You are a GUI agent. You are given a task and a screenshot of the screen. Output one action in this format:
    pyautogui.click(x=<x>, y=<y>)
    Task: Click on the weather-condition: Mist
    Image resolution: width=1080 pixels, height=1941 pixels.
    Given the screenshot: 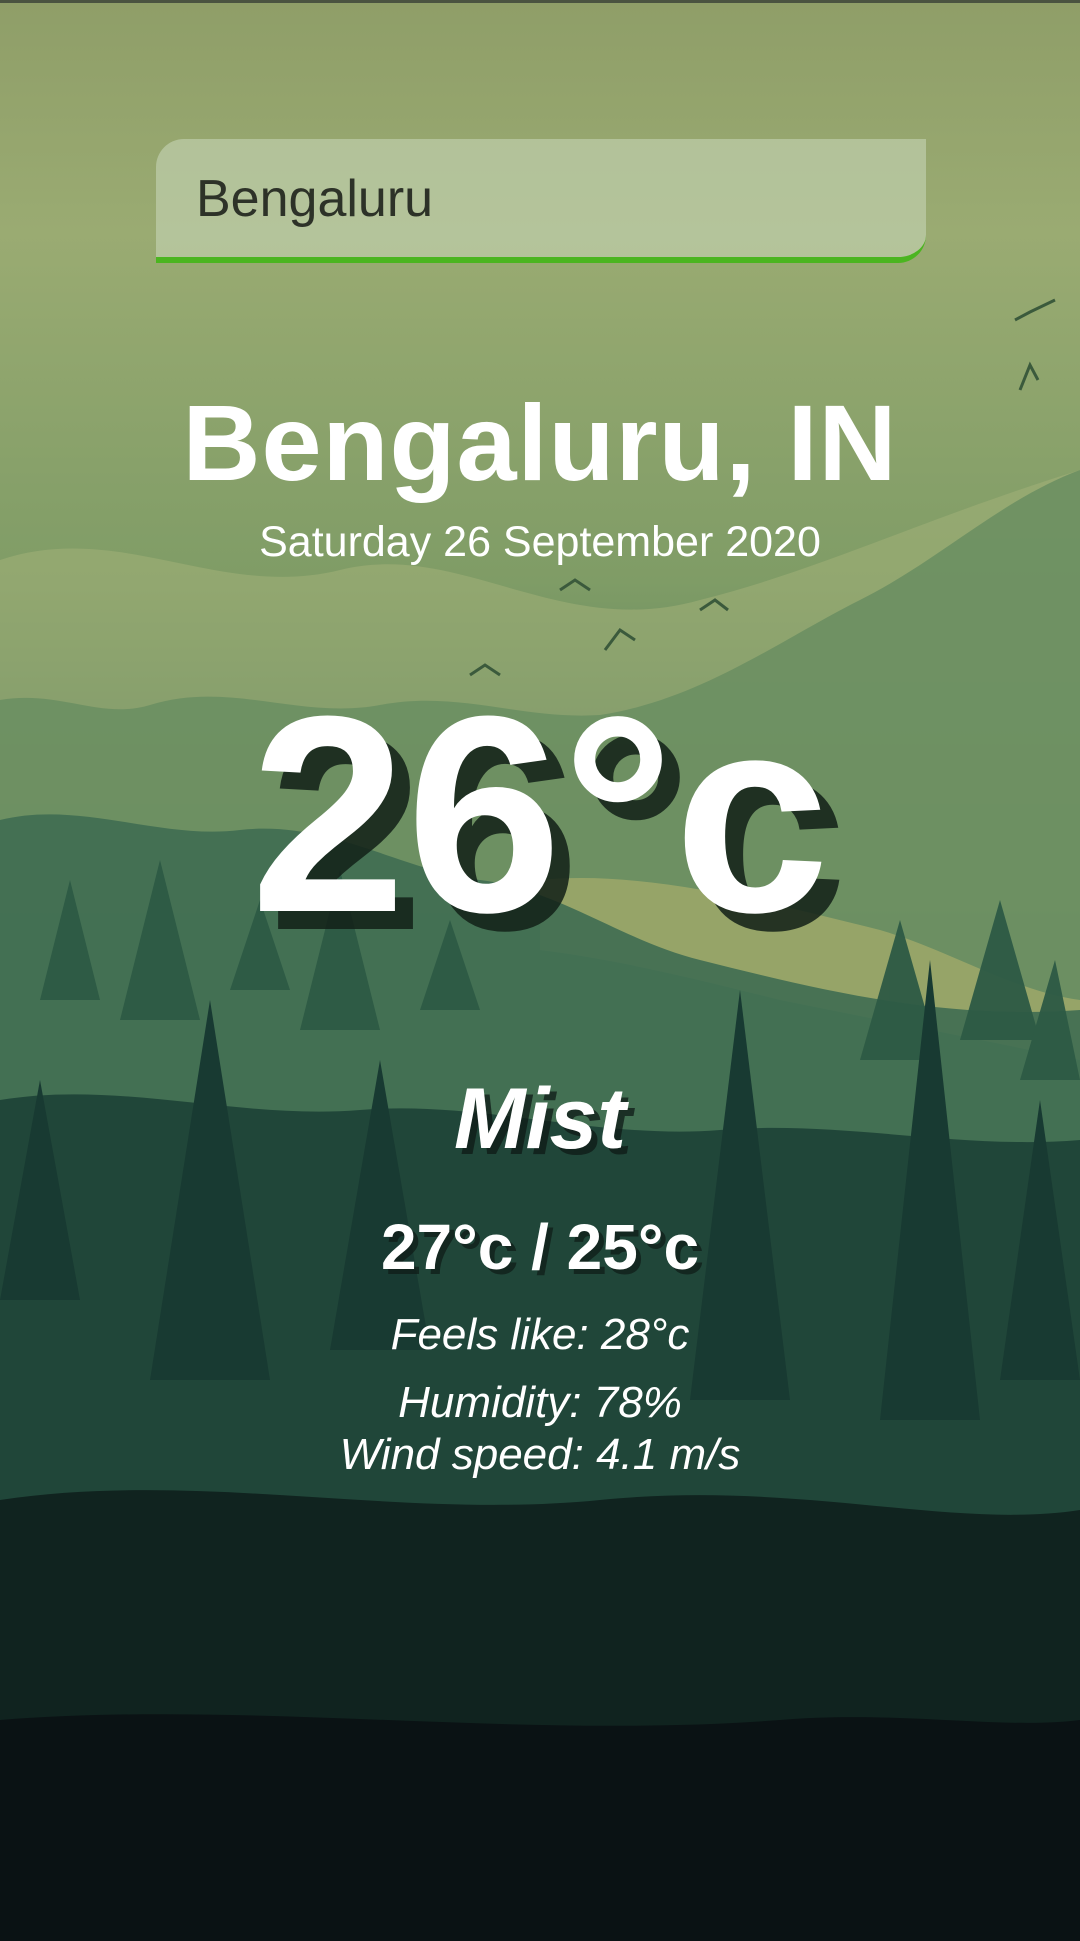 What is the action you would take?
    pyautogui.click(x=540, y=1119)
    